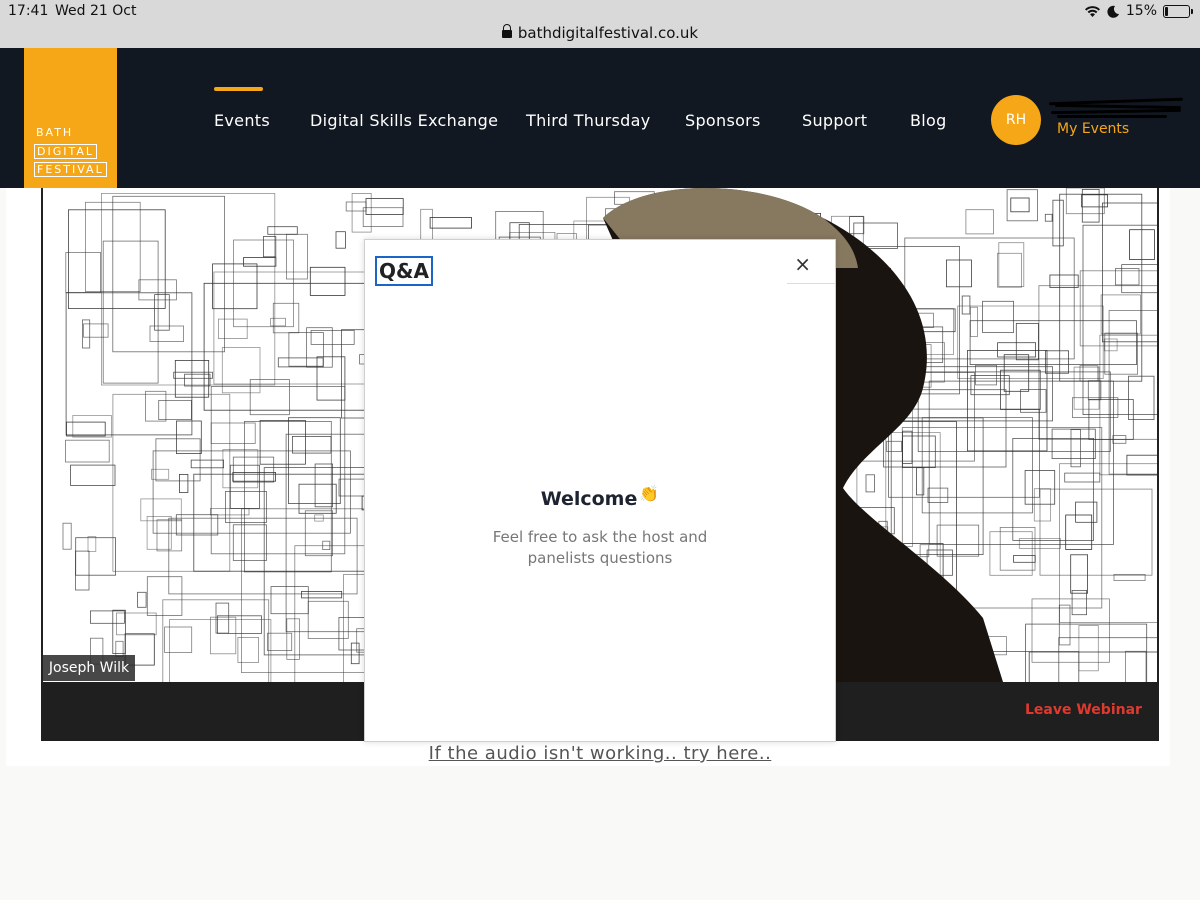 The image size is (1200, 900). What do you see at coordinates (608, 33) in the screenshot?
I see `url-text: bathdigitalfestival.co.uk` at bounding box center [608, 33].